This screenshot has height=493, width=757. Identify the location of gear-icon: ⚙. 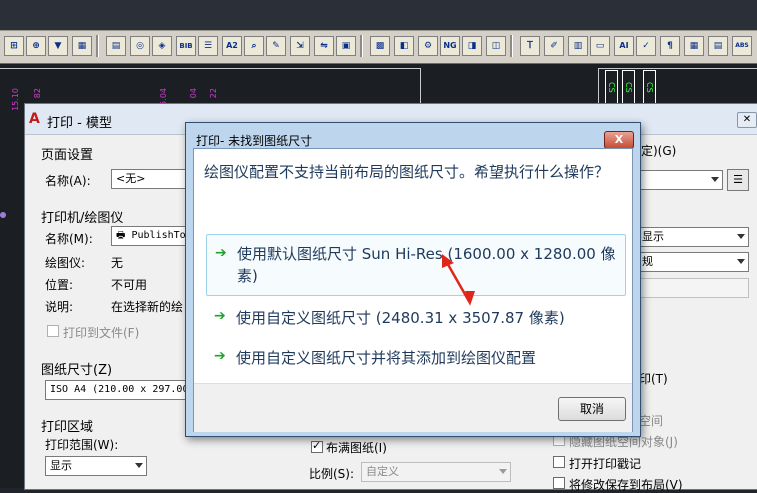
(428, 46).